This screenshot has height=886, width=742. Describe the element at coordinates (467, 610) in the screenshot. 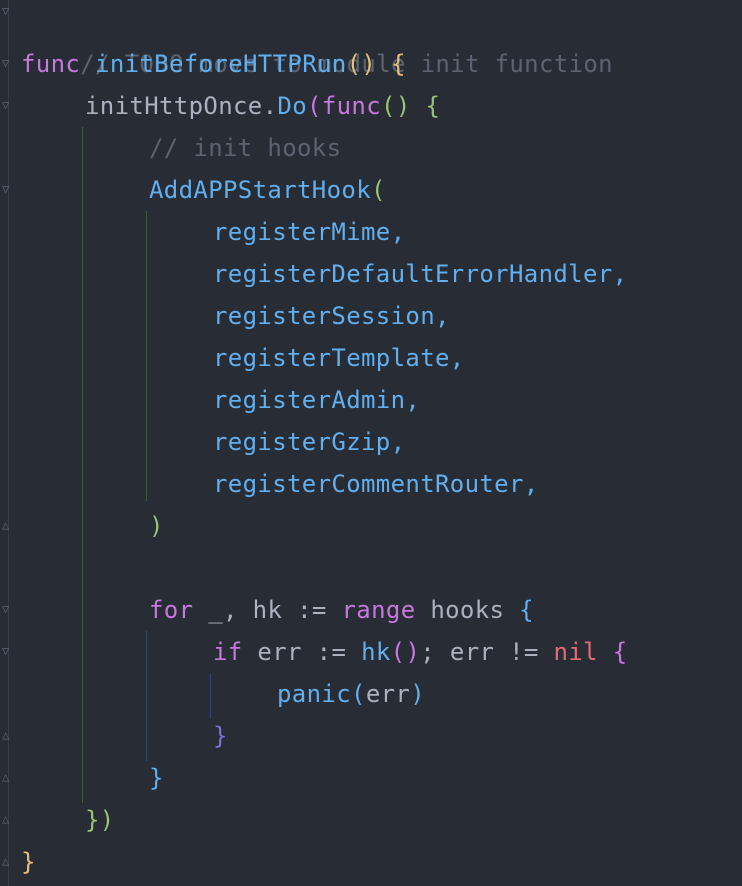

I see `identifier: hooks` at that location.